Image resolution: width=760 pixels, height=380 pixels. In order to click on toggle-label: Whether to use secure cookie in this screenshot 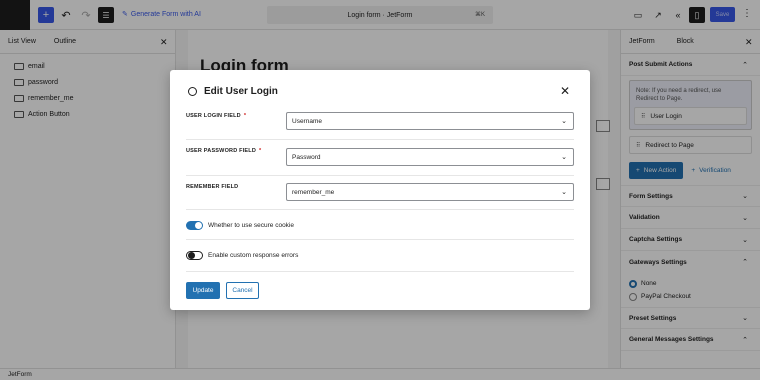, I will do `click(251, 225)`.